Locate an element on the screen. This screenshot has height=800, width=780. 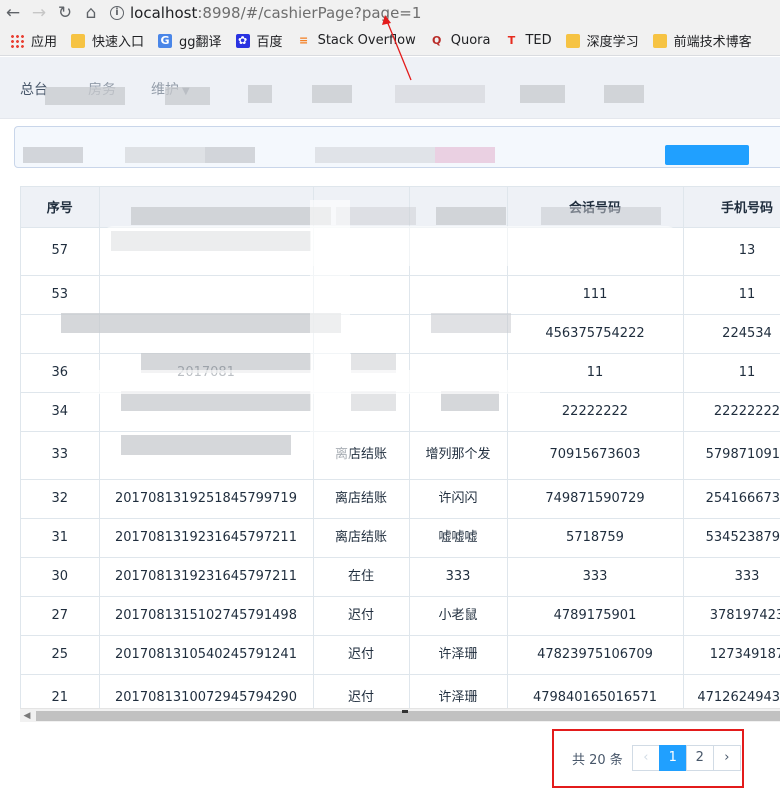
cell-id: 57 is located at coordinates (60, 251).